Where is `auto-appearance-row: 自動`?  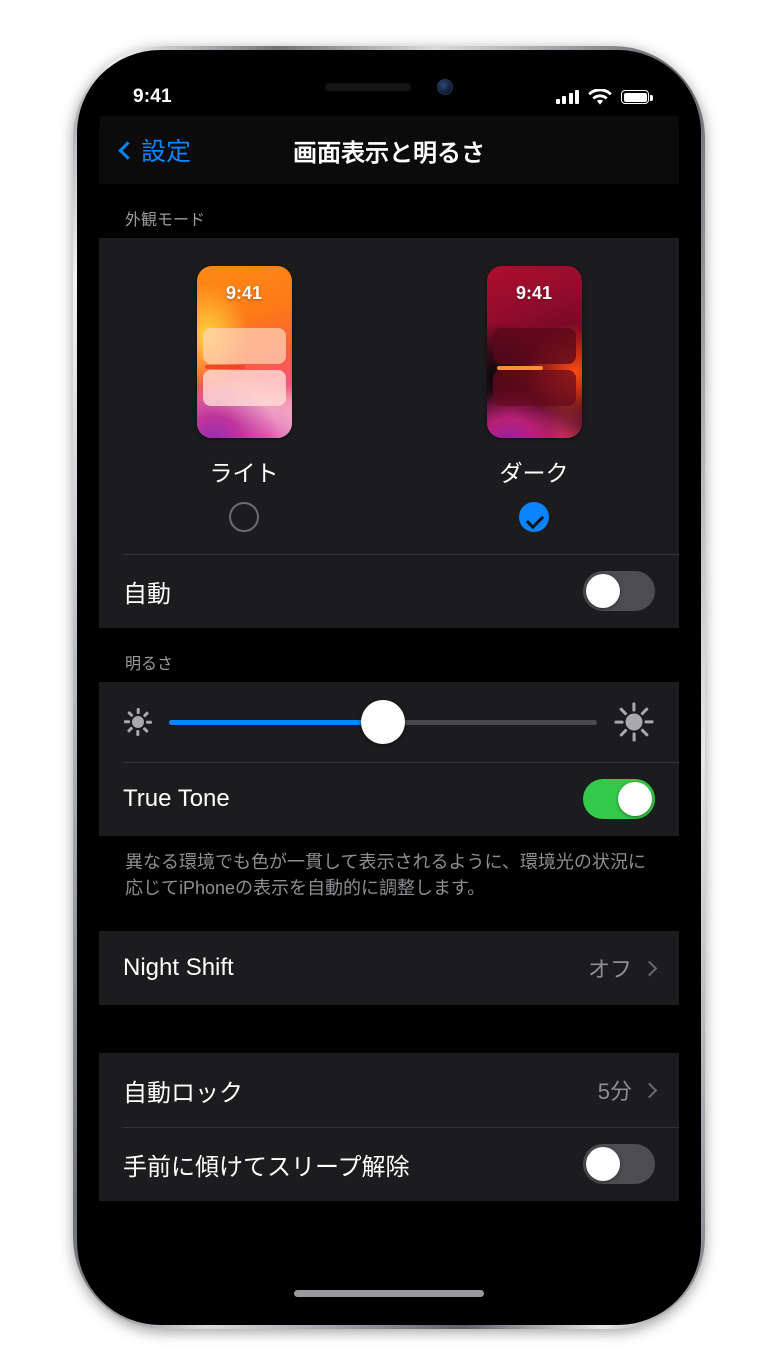
auto-appearance-row: 自動 is located at coordinates (389, 591).